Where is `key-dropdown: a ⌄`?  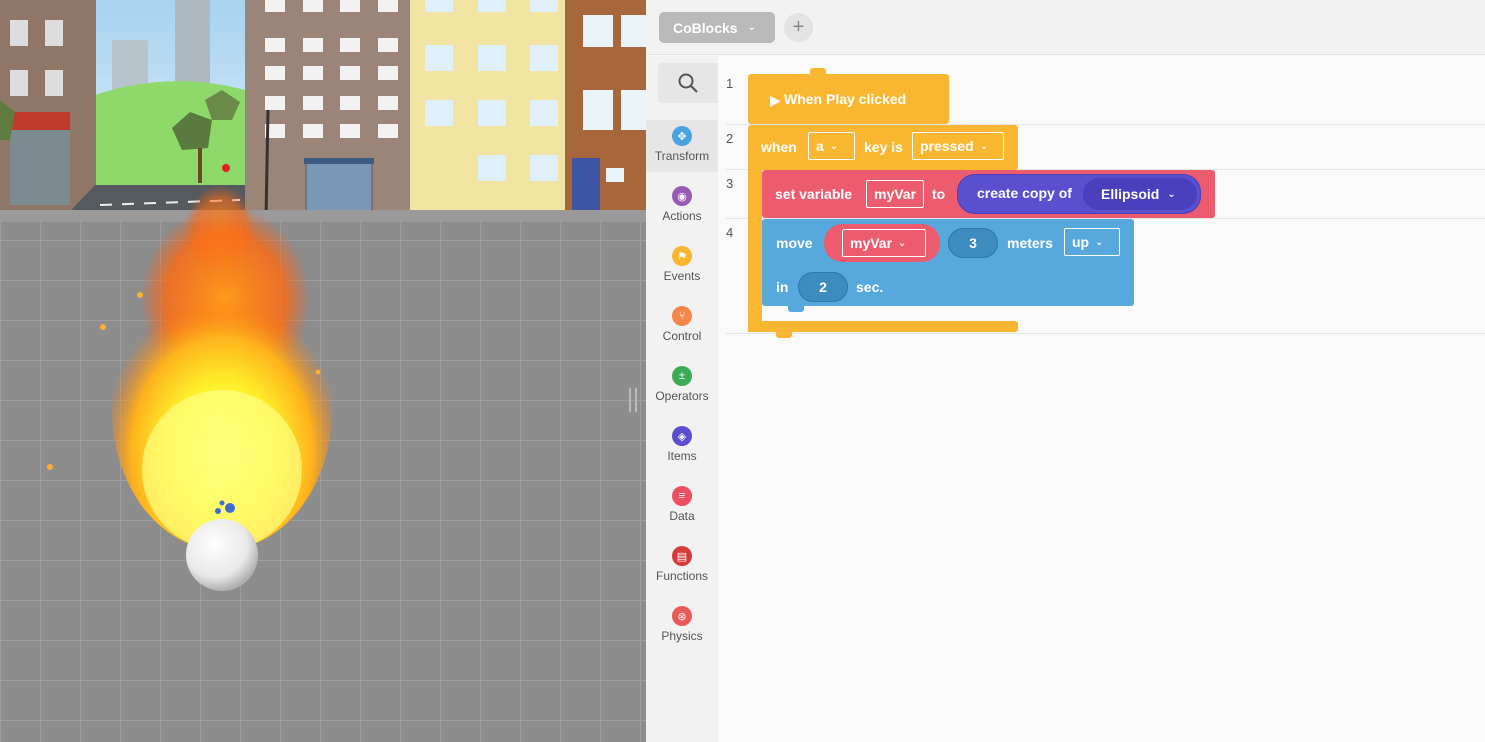 key-dropdown: a ⌄ is located at coordinates (831, 146).